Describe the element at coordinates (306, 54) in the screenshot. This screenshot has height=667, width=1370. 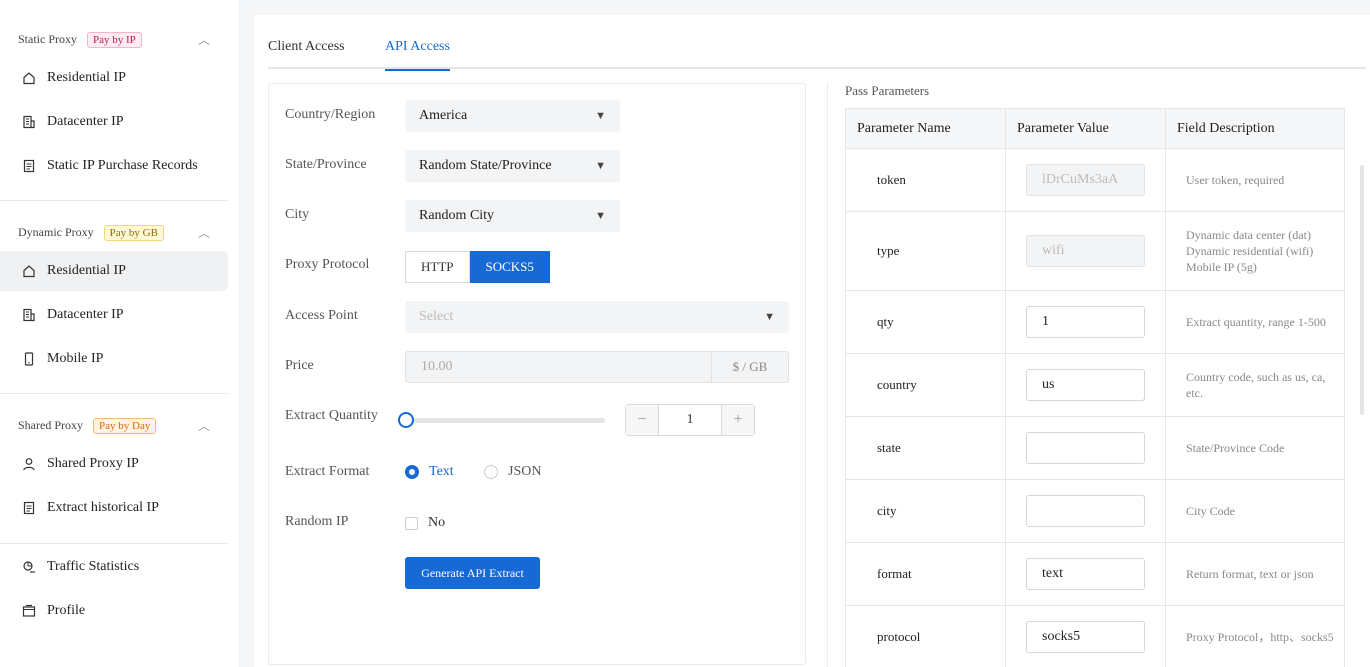
I see `tab-client-access: Client Access` at that location.